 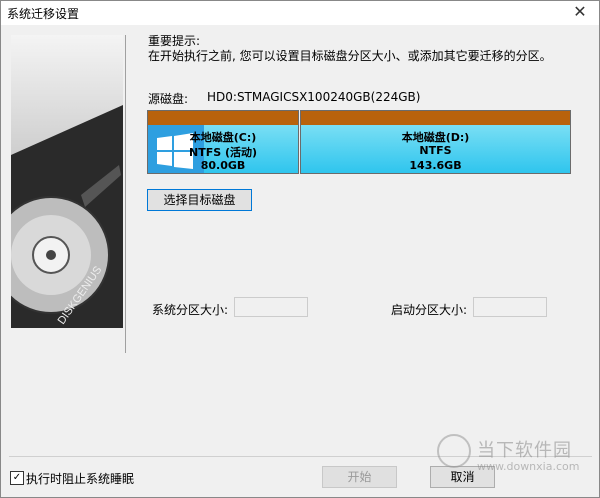 What do you see at coordinates (435, 165) in the screenshot?
I see `partition-size: 143.6GB` at bounding box center [435, 165].